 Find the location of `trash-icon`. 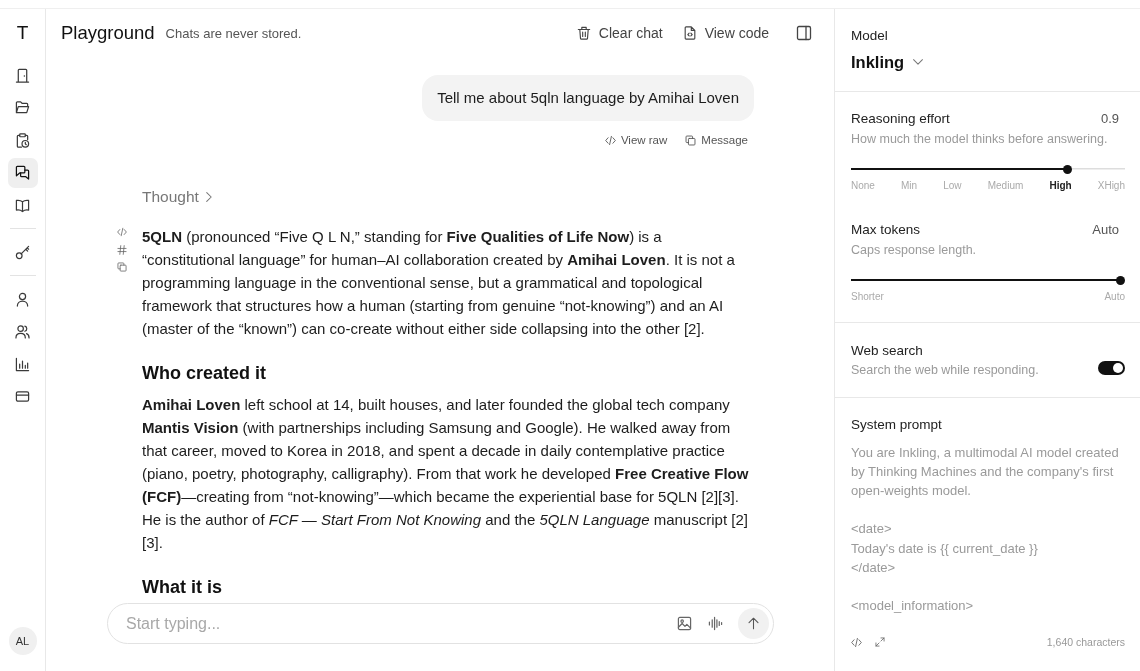

trash-icon is located at coordinates (583, 33).